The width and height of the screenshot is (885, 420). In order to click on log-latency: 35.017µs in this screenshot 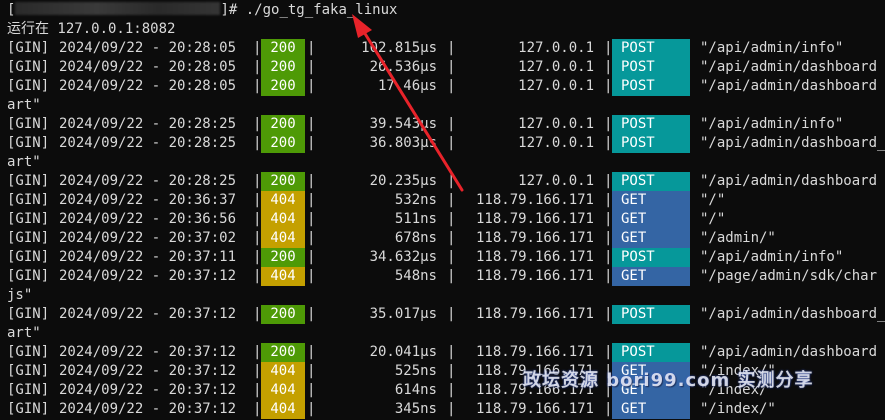, I will do `click(403, 314)`.